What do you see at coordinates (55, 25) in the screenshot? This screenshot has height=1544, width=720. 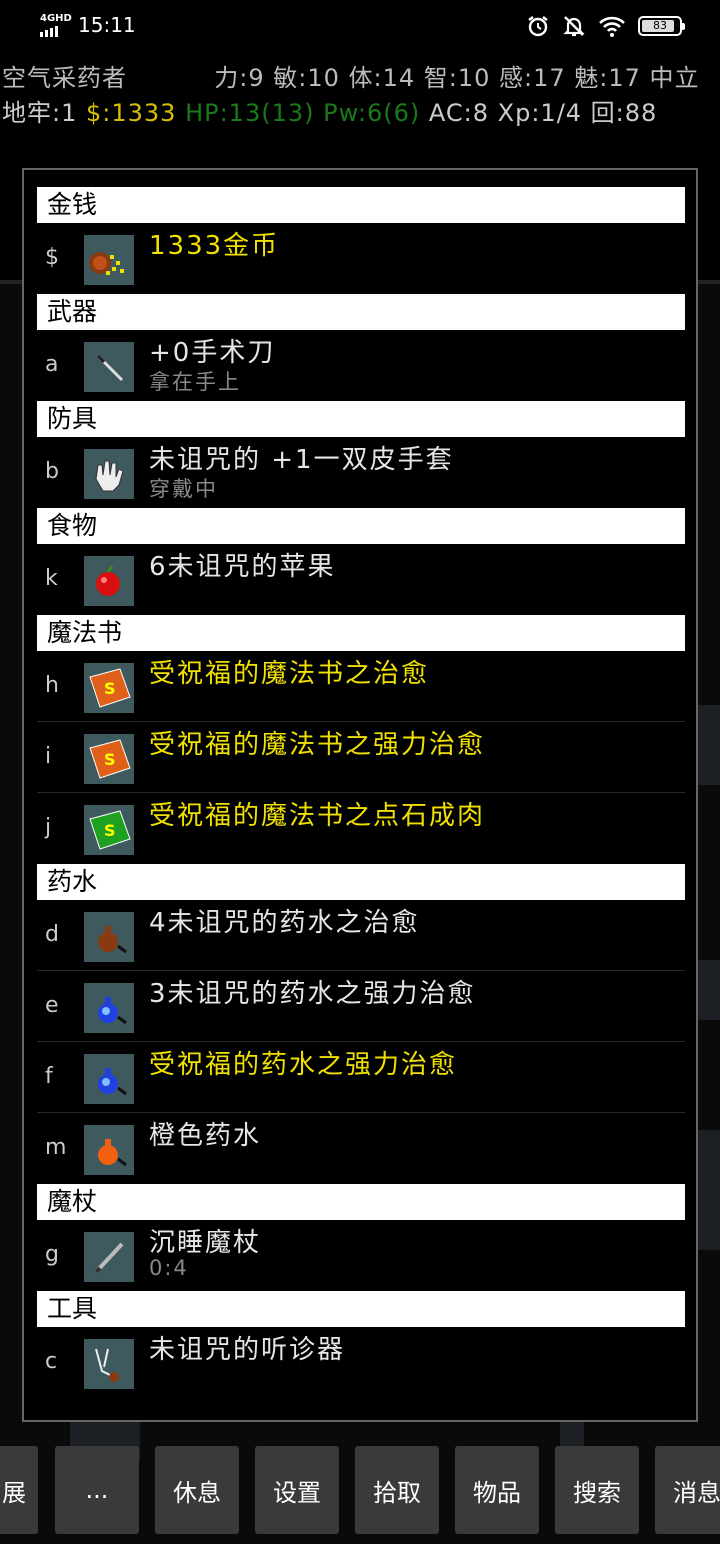 I see `cellular-signal-icon: 4GHD` at bounding box center [55, 25].